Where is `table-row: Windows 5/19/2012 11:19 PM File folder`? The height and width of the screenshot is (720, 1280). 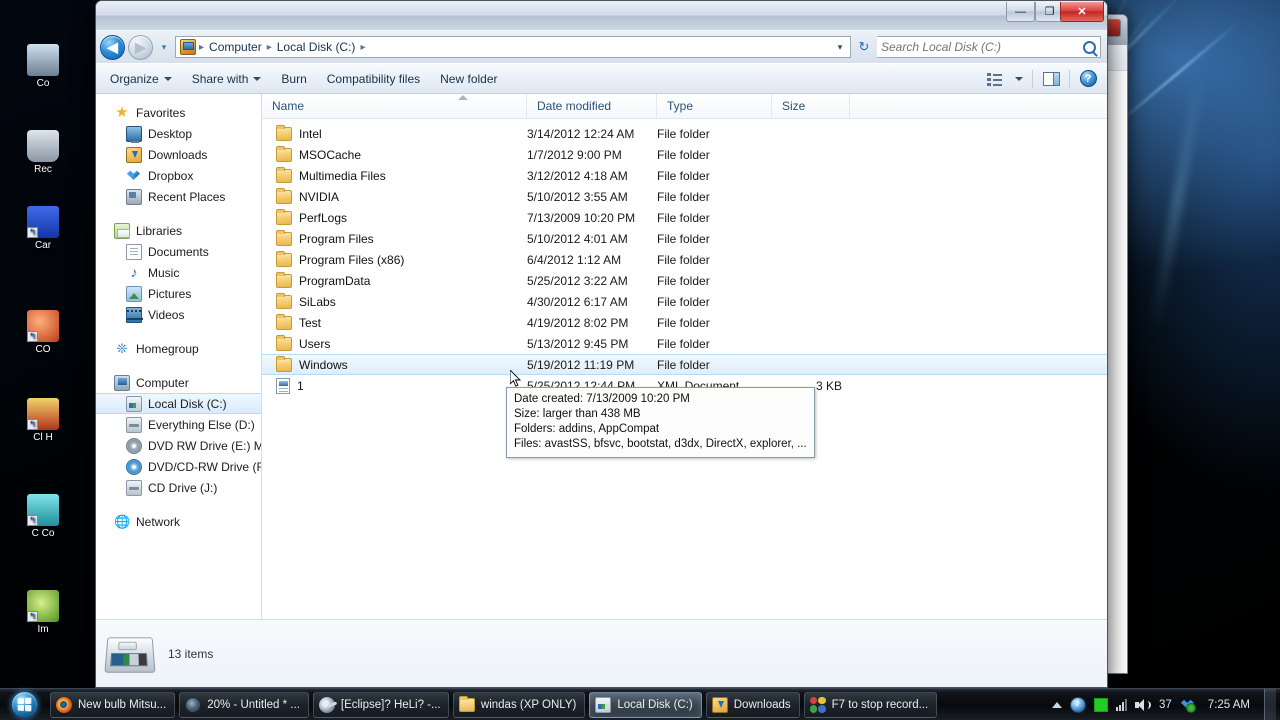 table-row: Windows 5/19/2012 11:19 PM File folder is located at coordinates (684, 364).